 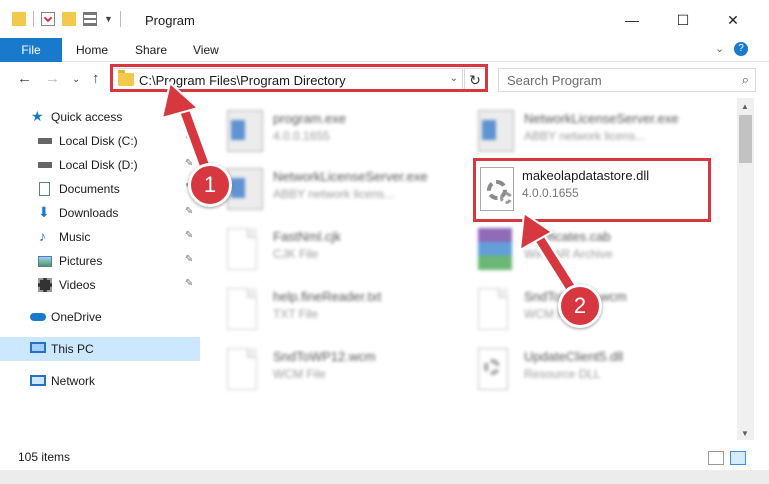 What do you see at coordinates (38, 317) in the screenshot?
I see `onedrive-icon` at bounding box center [38, 317].